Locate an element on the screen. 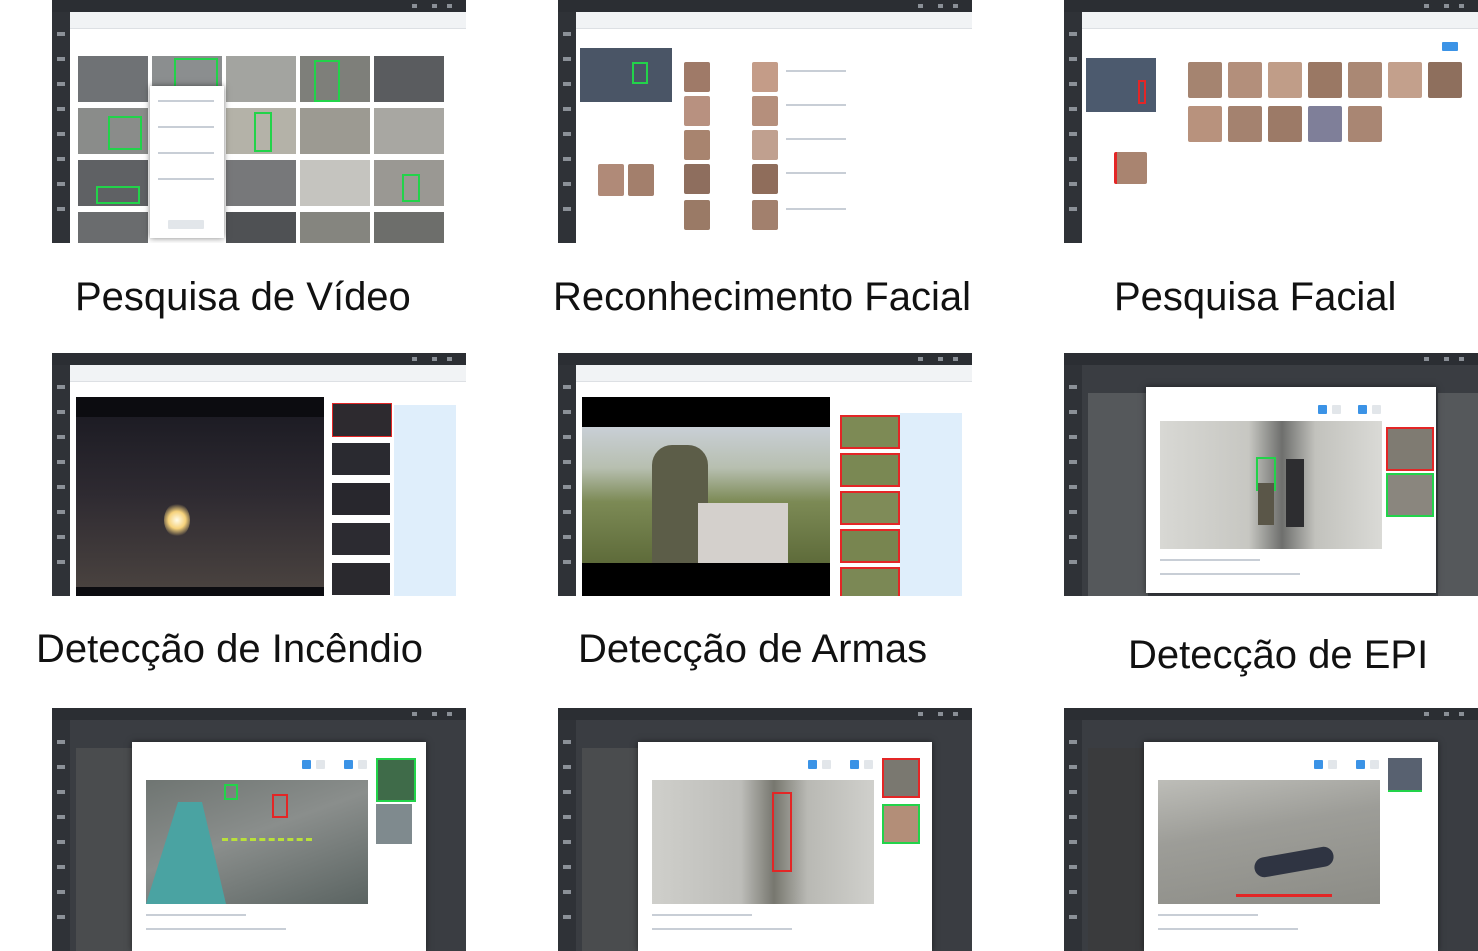  caption-weapon-detection: Detecção de Armas is located at coordinates (753, 649).